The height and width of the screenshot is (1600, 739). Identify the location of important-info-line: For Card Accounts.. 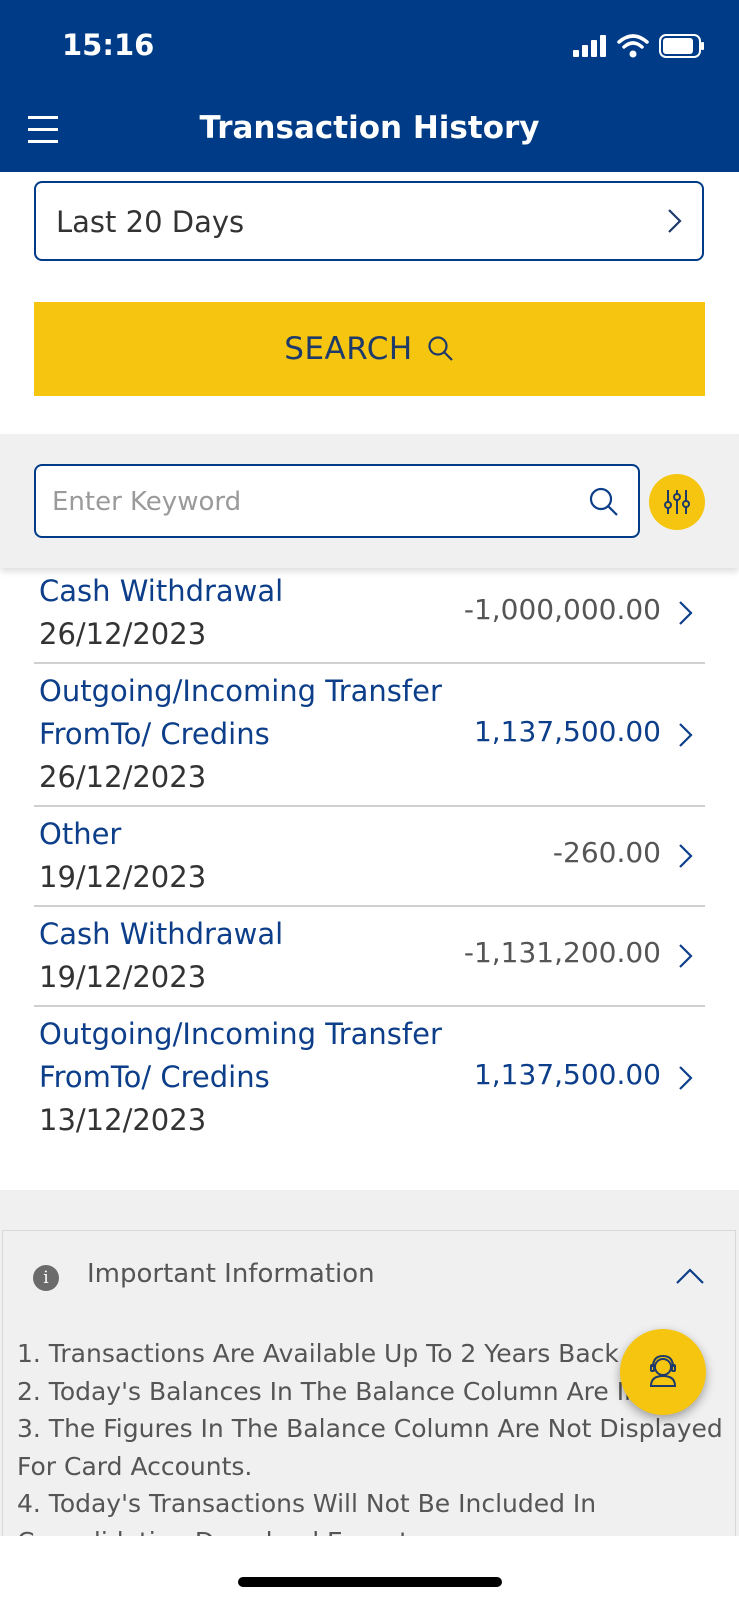
(135, 1466).